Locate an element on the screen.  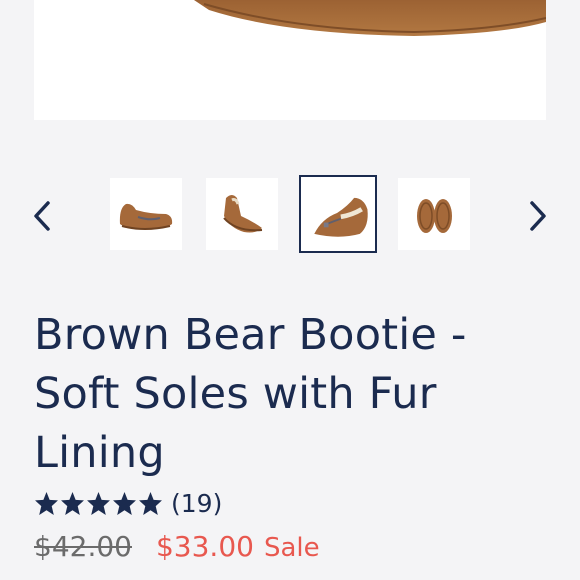
chevron-right-icon is located at coordinates (538, 216).